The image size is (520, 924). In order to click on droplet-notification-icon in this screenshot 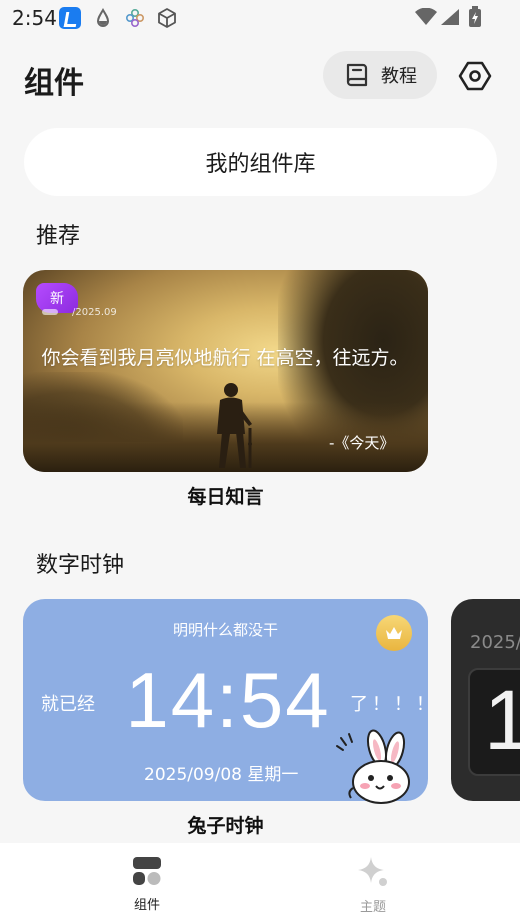, I will do `click(103, 17)`.